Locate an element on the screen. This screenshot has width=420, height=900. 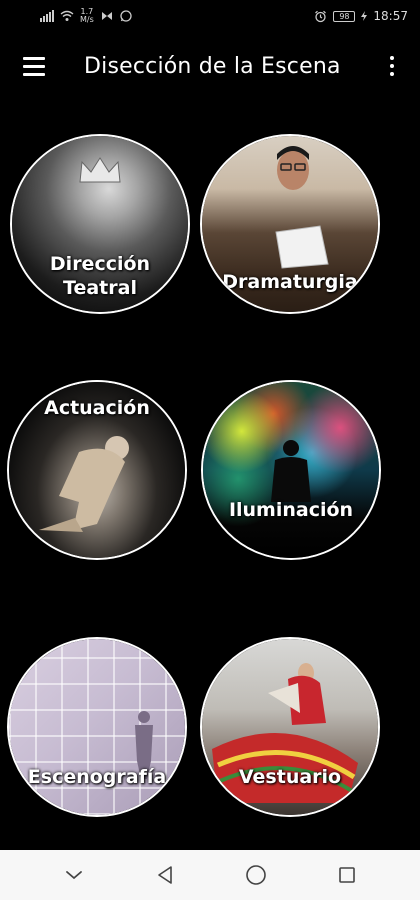
network-speed: 1.7 M/s is located at coordinates (87, 16).